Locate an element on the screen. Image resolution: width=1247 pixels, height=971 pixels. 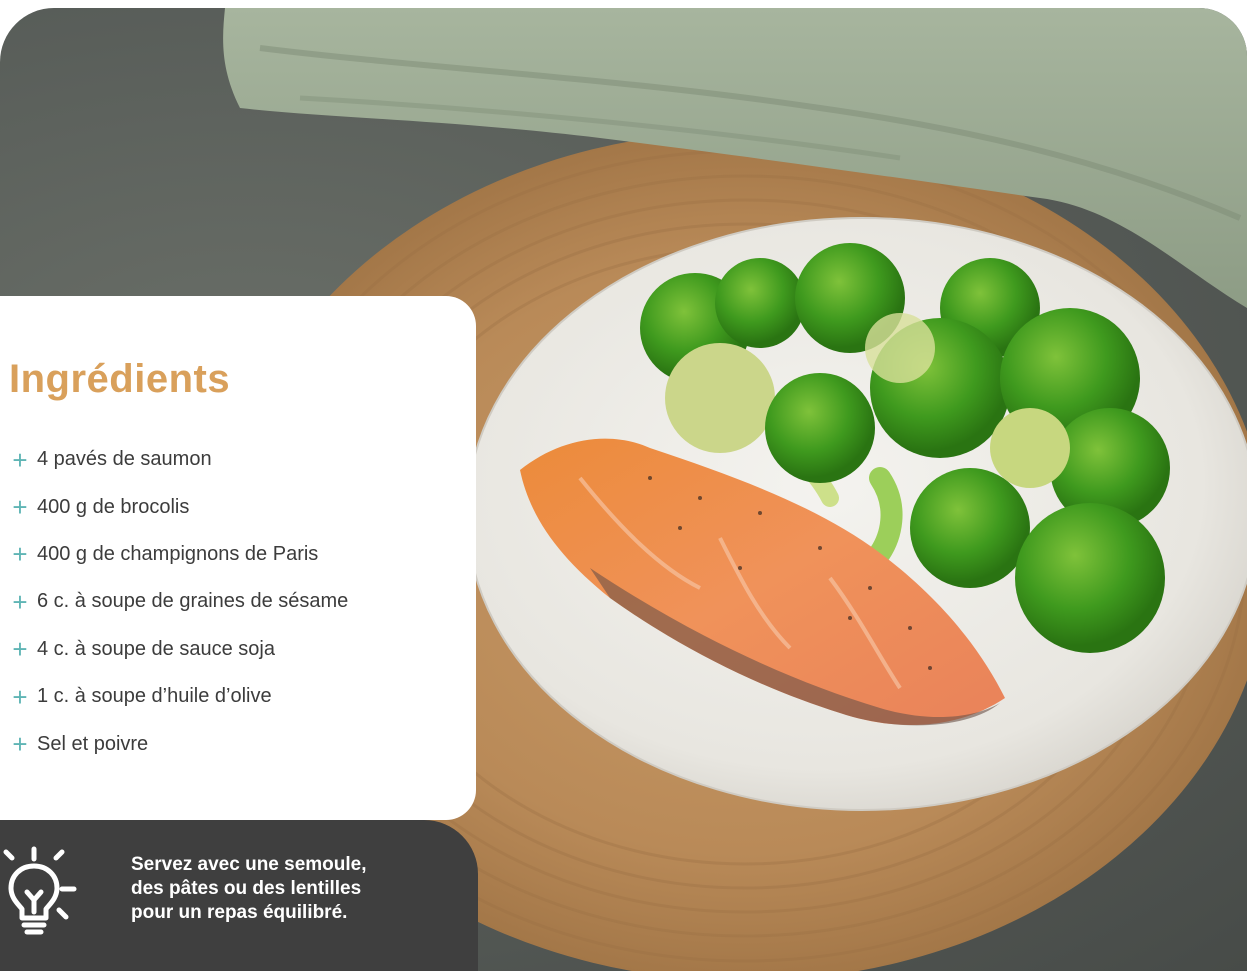
ingredient-label: 4 c. à soupe de sauce soja is located at coordinates (156, 648).